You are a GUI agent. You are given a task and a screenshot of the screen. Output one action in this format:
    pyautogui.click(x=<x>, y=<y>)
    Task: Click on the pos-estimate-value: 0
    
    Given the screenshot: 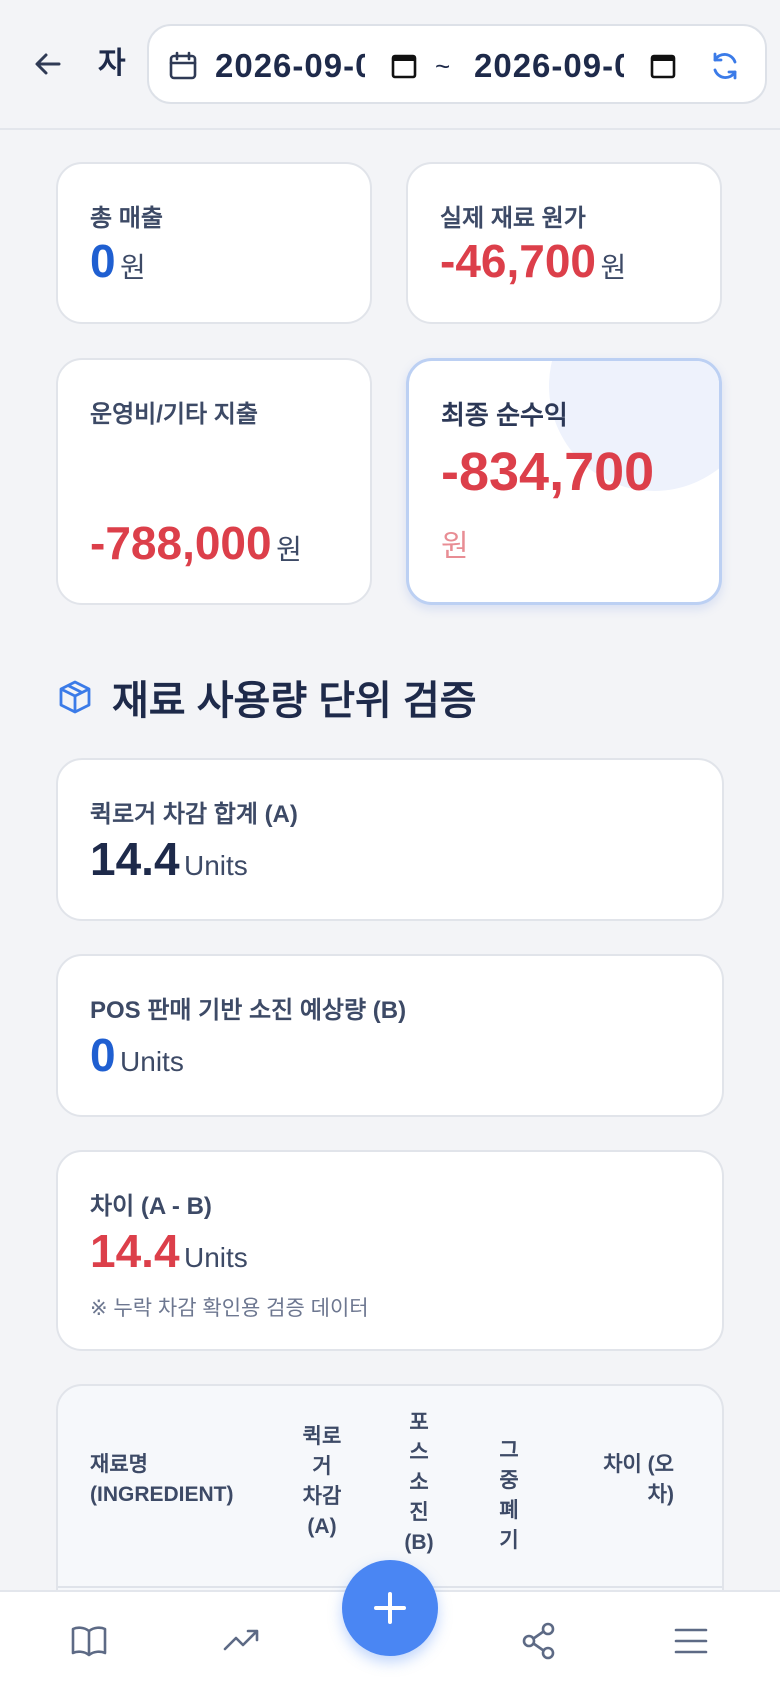 What is the action you would take?
    pyautogui.click(x=103, y=1055)
    